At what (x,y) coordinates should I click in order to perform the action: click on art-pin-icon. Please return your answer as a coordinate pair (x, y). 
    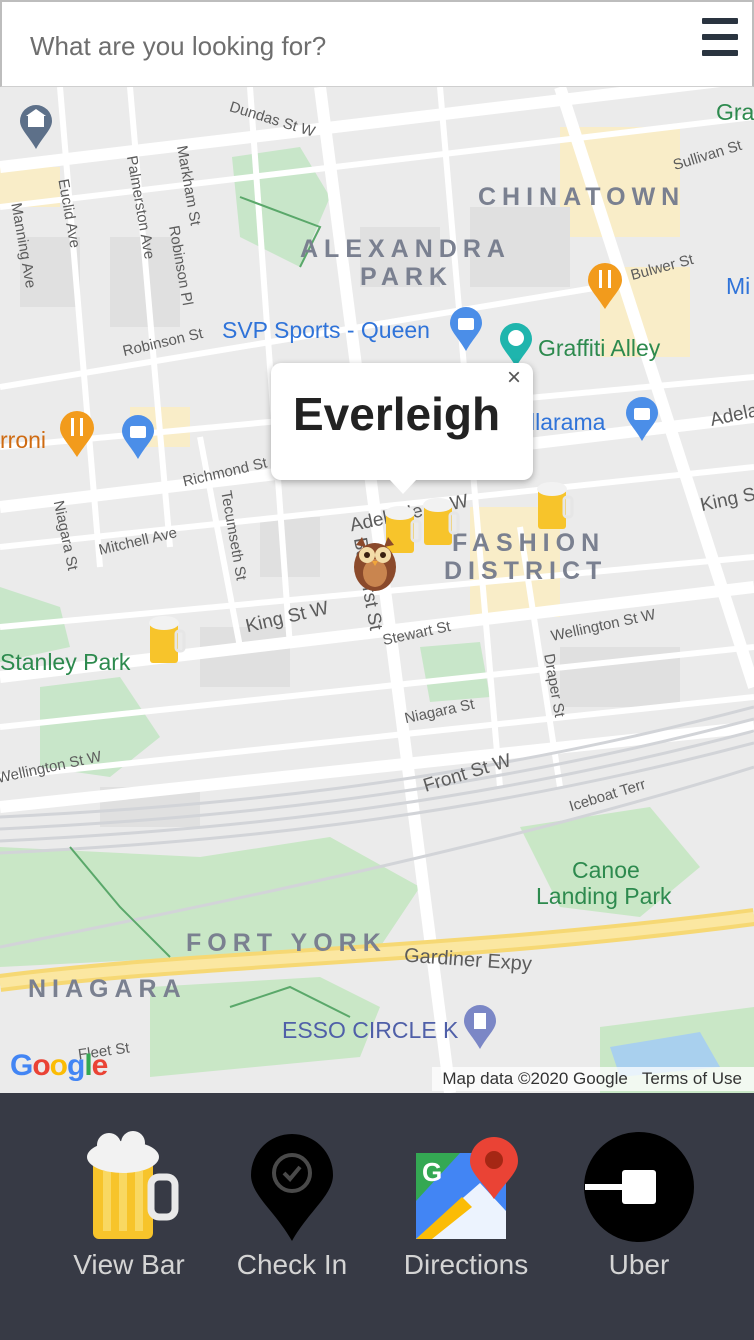
    Looking at the image, I should click on (516, 345).